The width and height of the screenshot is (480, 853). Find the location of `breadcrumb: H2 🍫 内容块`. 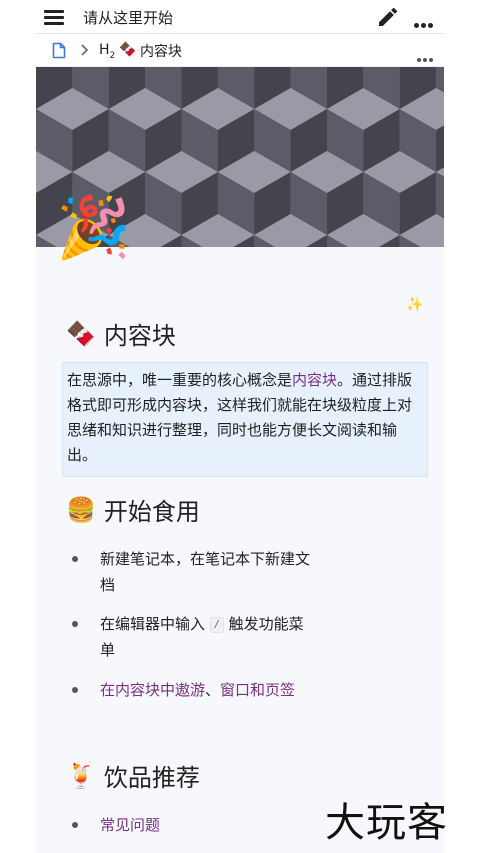

breadcrumb: H2 🍫 内容块 is located at coordinates (240, 50).